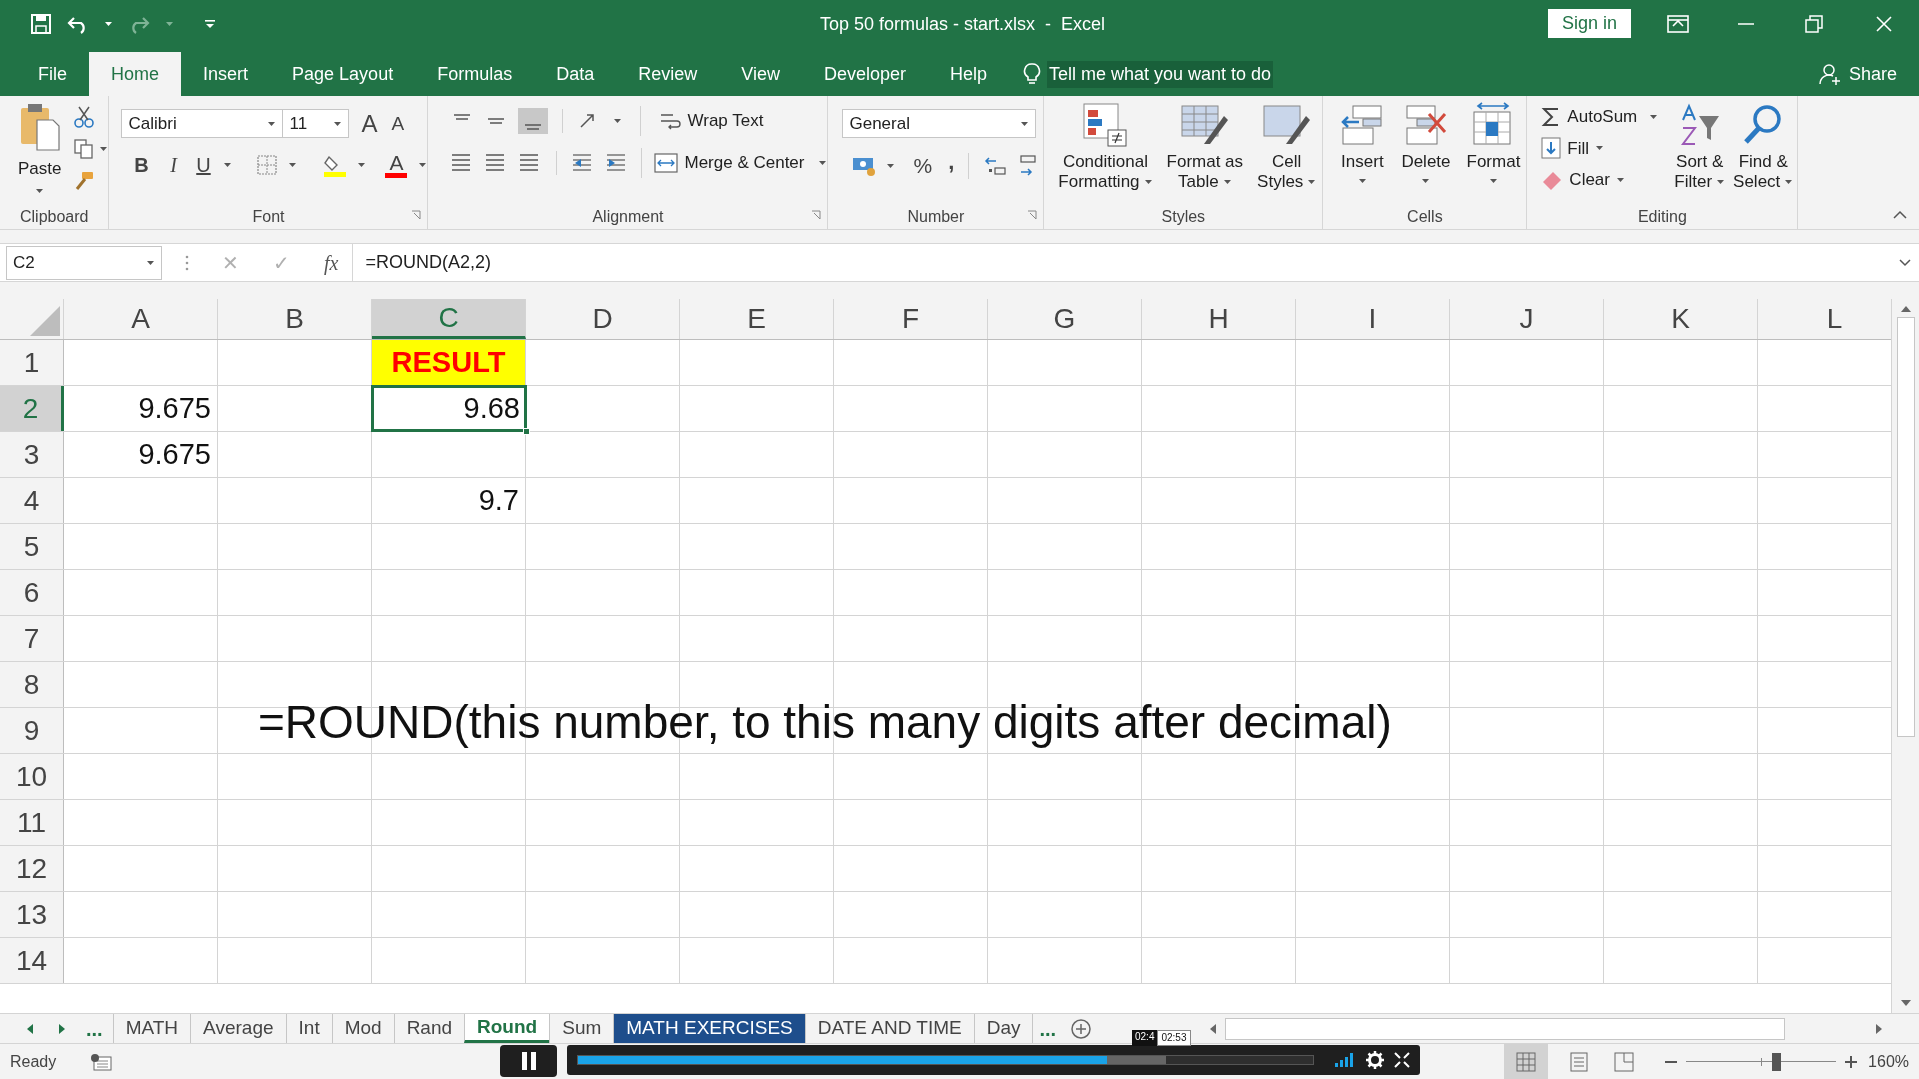  I want to click on row-header: 5, so click(32, 546).